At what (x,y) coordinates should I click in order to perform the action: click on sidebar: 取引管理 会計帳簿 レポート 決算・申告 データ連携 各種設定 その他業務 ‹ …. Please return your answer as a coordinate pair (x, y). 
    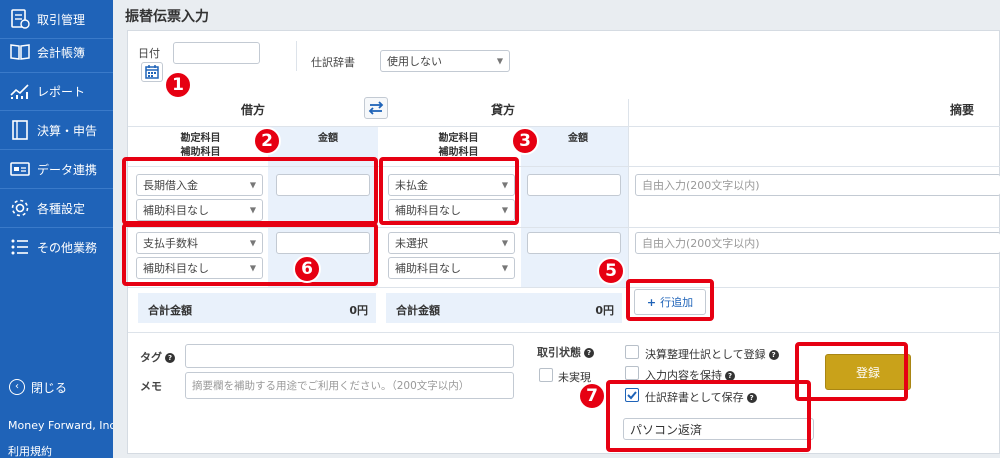
    Looking at the image, I should click on (59, 229).